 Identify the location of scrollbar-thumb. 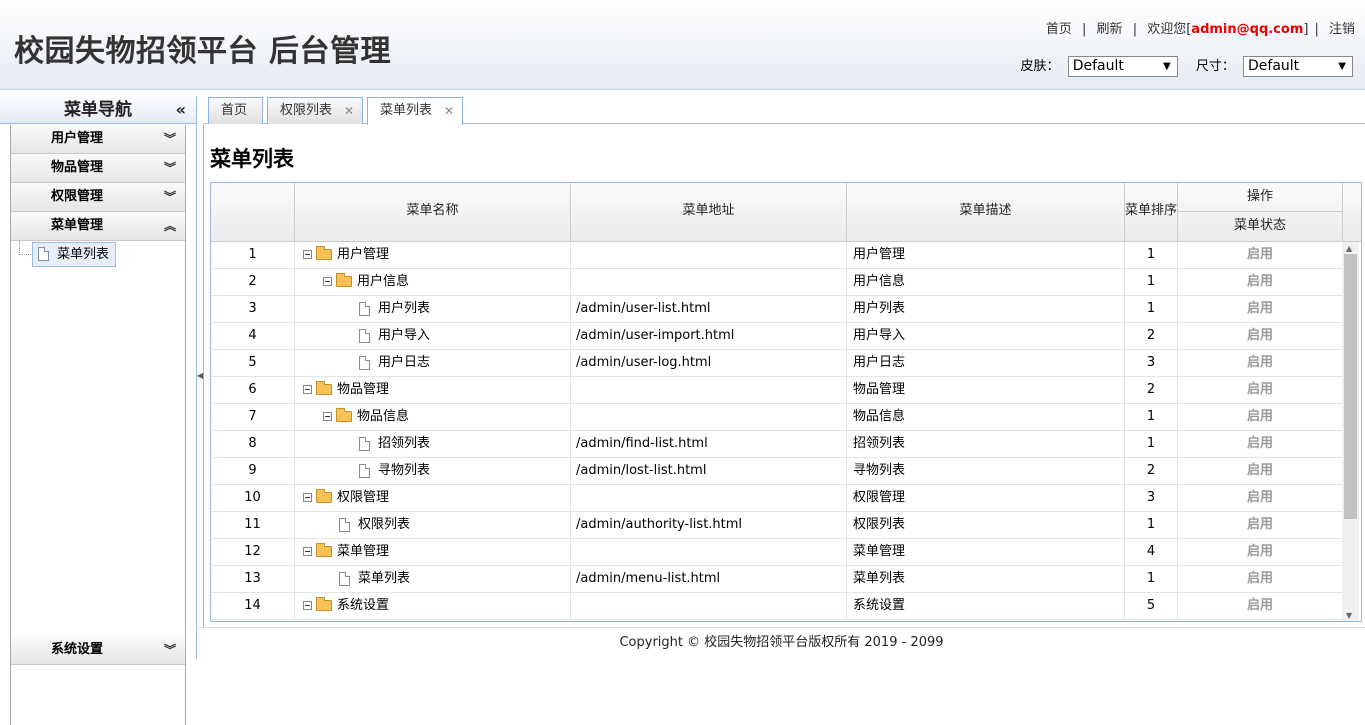
(1350, 386).